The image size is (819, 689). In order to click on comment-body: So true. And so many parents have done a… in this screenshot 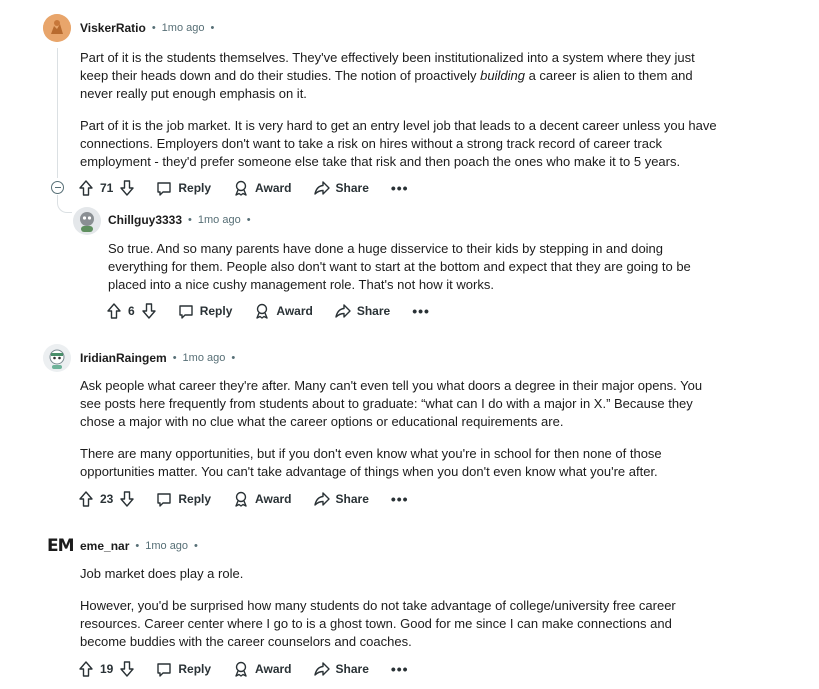, I will do `click(408, 274)`.